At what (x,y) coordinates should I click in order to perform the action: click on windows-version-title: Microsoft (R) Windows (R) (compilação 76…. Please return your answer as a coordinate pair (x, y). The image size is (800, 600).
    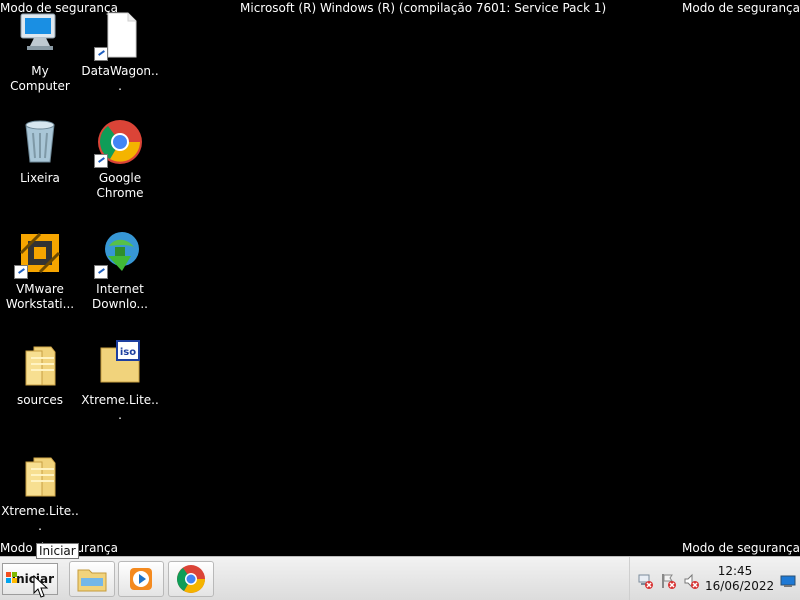
    Looking at the image, I should click on (423, 8).